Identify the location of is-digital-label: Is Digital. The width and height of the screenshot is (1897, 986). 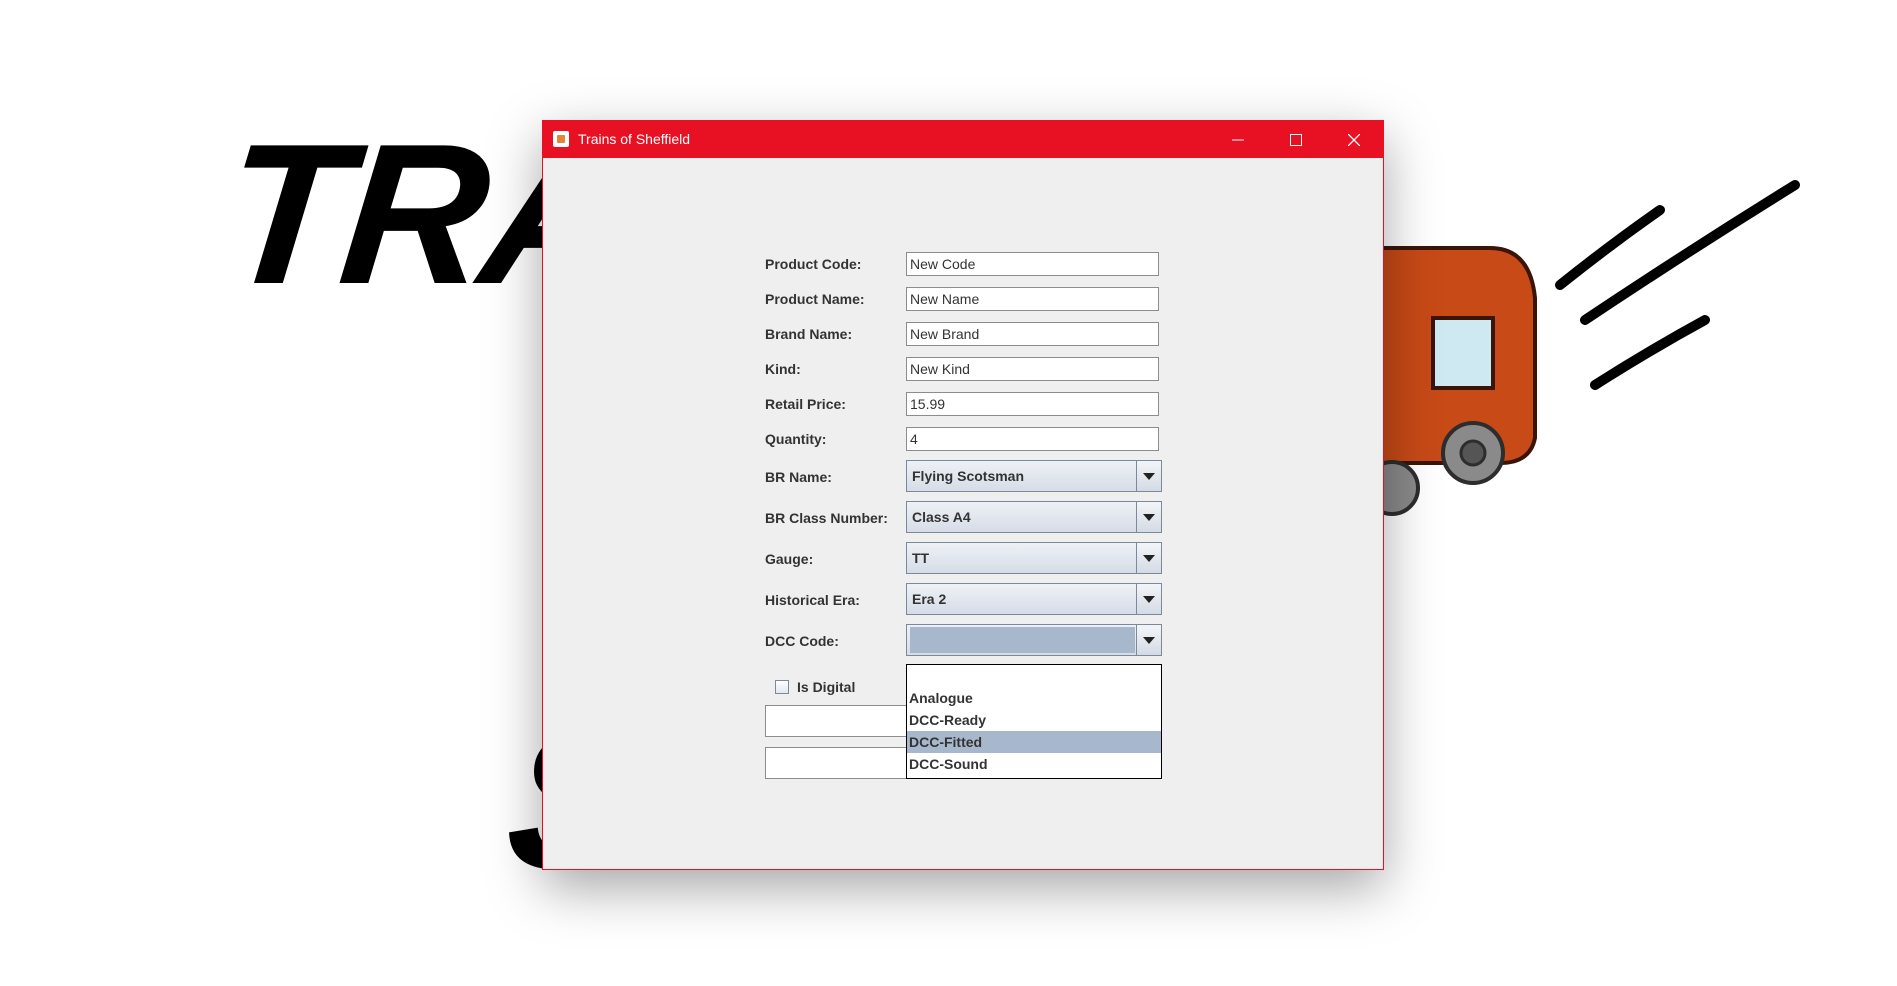
(826, 687).